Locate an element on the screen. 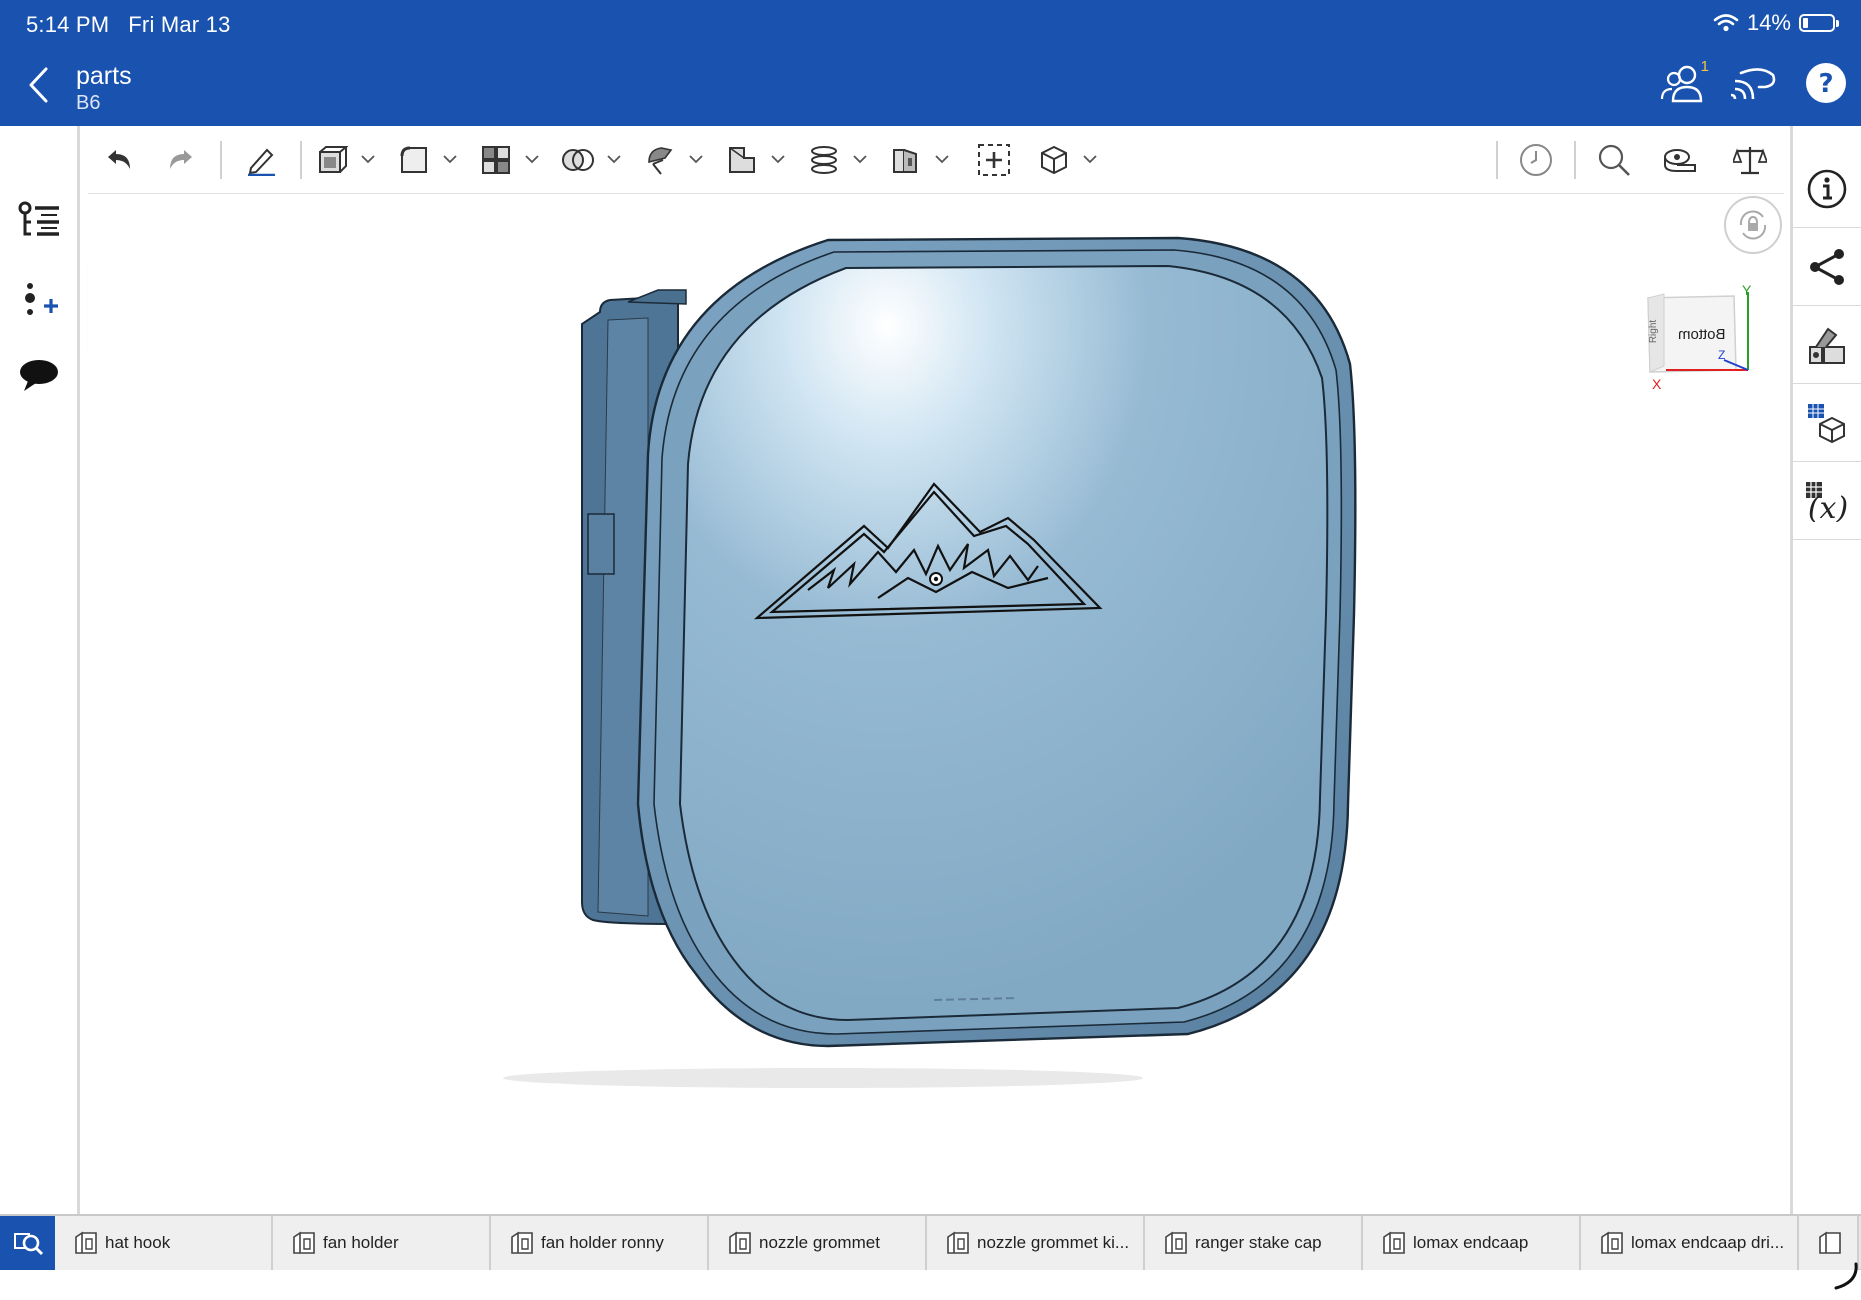 This screenshot has height=1300, width=1861. insert-feature-icon is located at coordinates (41, 299).